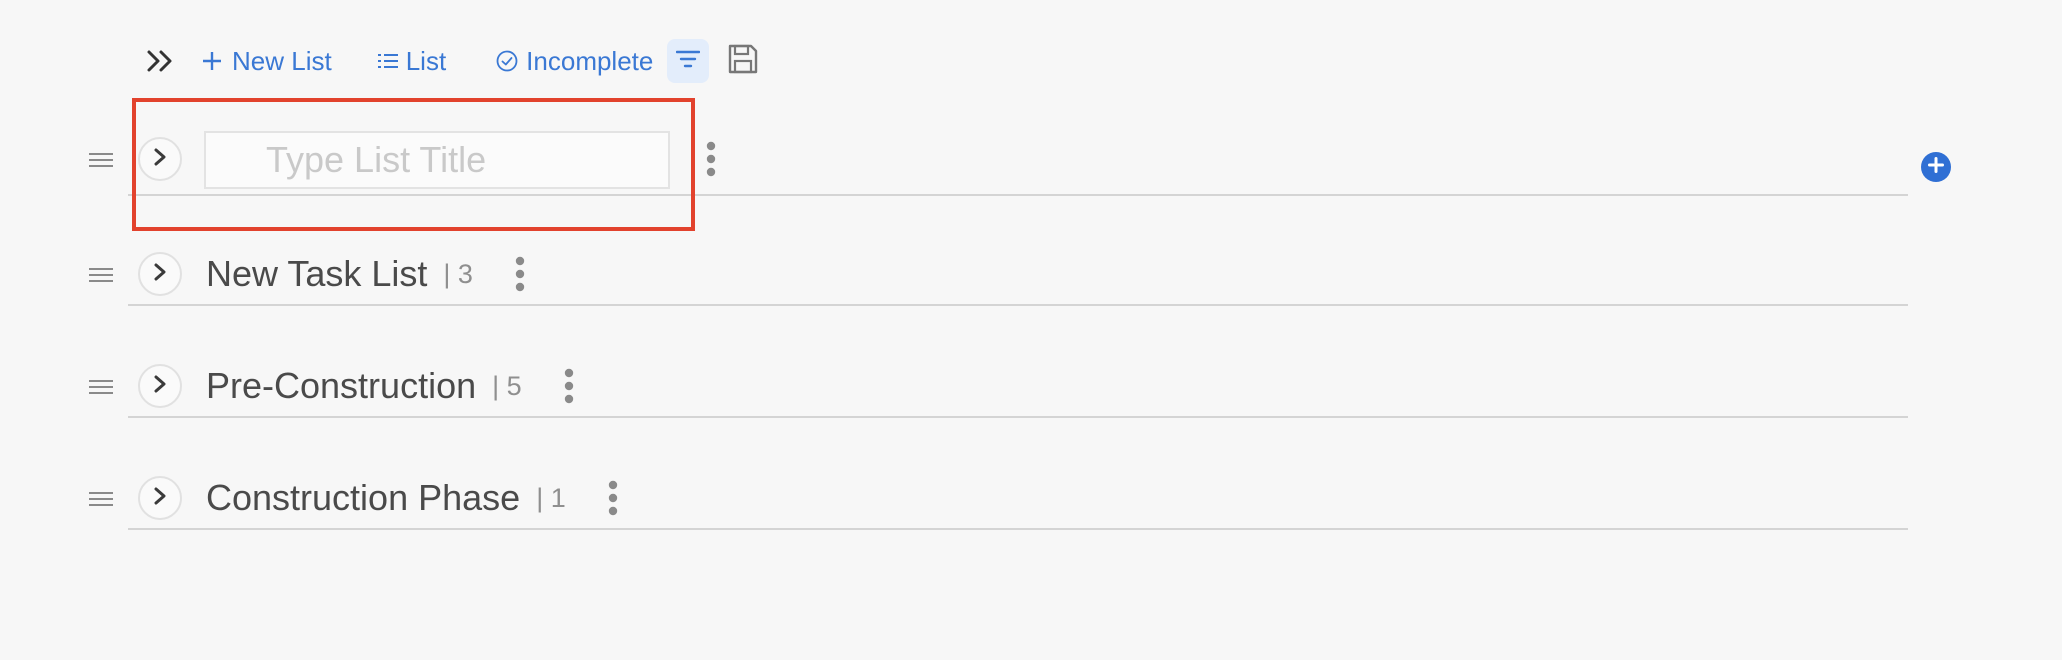 This screenshot has width=2062, height=660. I want to click on list-title-group: Pre-Construction | 5, so click(391, 386).